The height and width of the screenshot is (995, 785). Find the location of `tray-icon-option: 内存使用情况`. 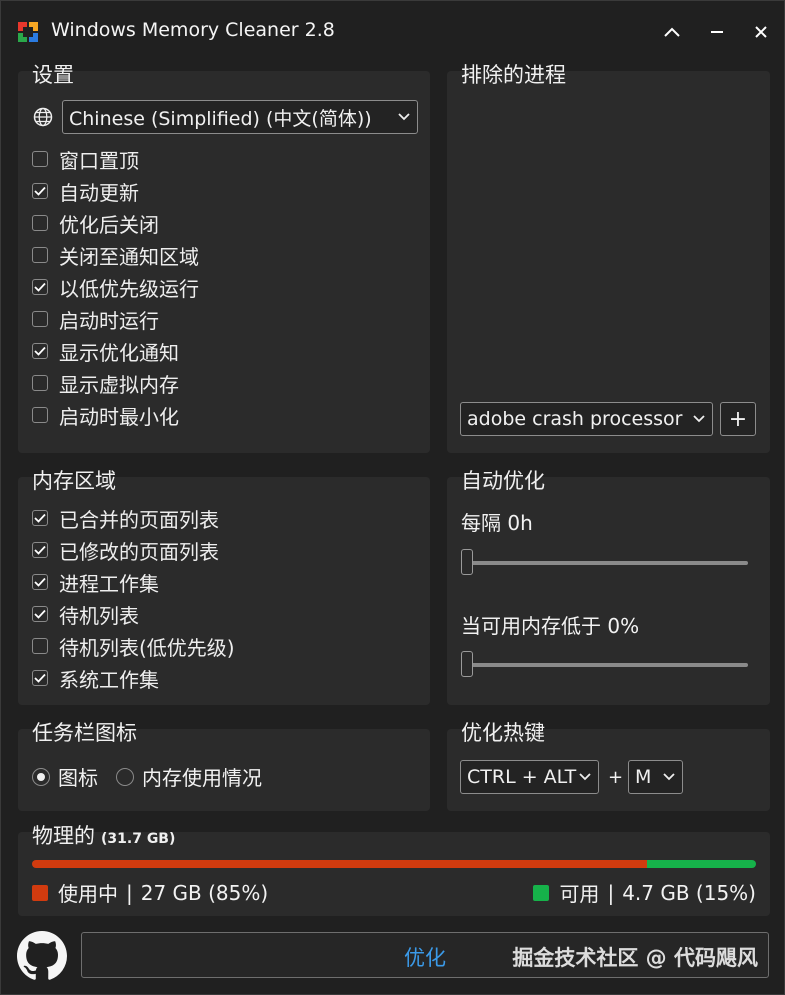

tray-icon-option: 内存使用情况 is located at coordinates (189, 776).